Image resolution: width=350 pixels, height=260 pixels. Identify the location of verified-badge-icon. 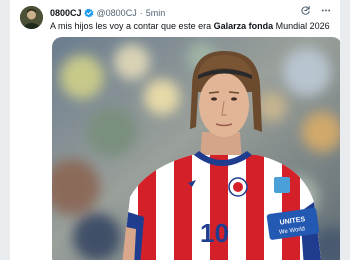
(88, 13).